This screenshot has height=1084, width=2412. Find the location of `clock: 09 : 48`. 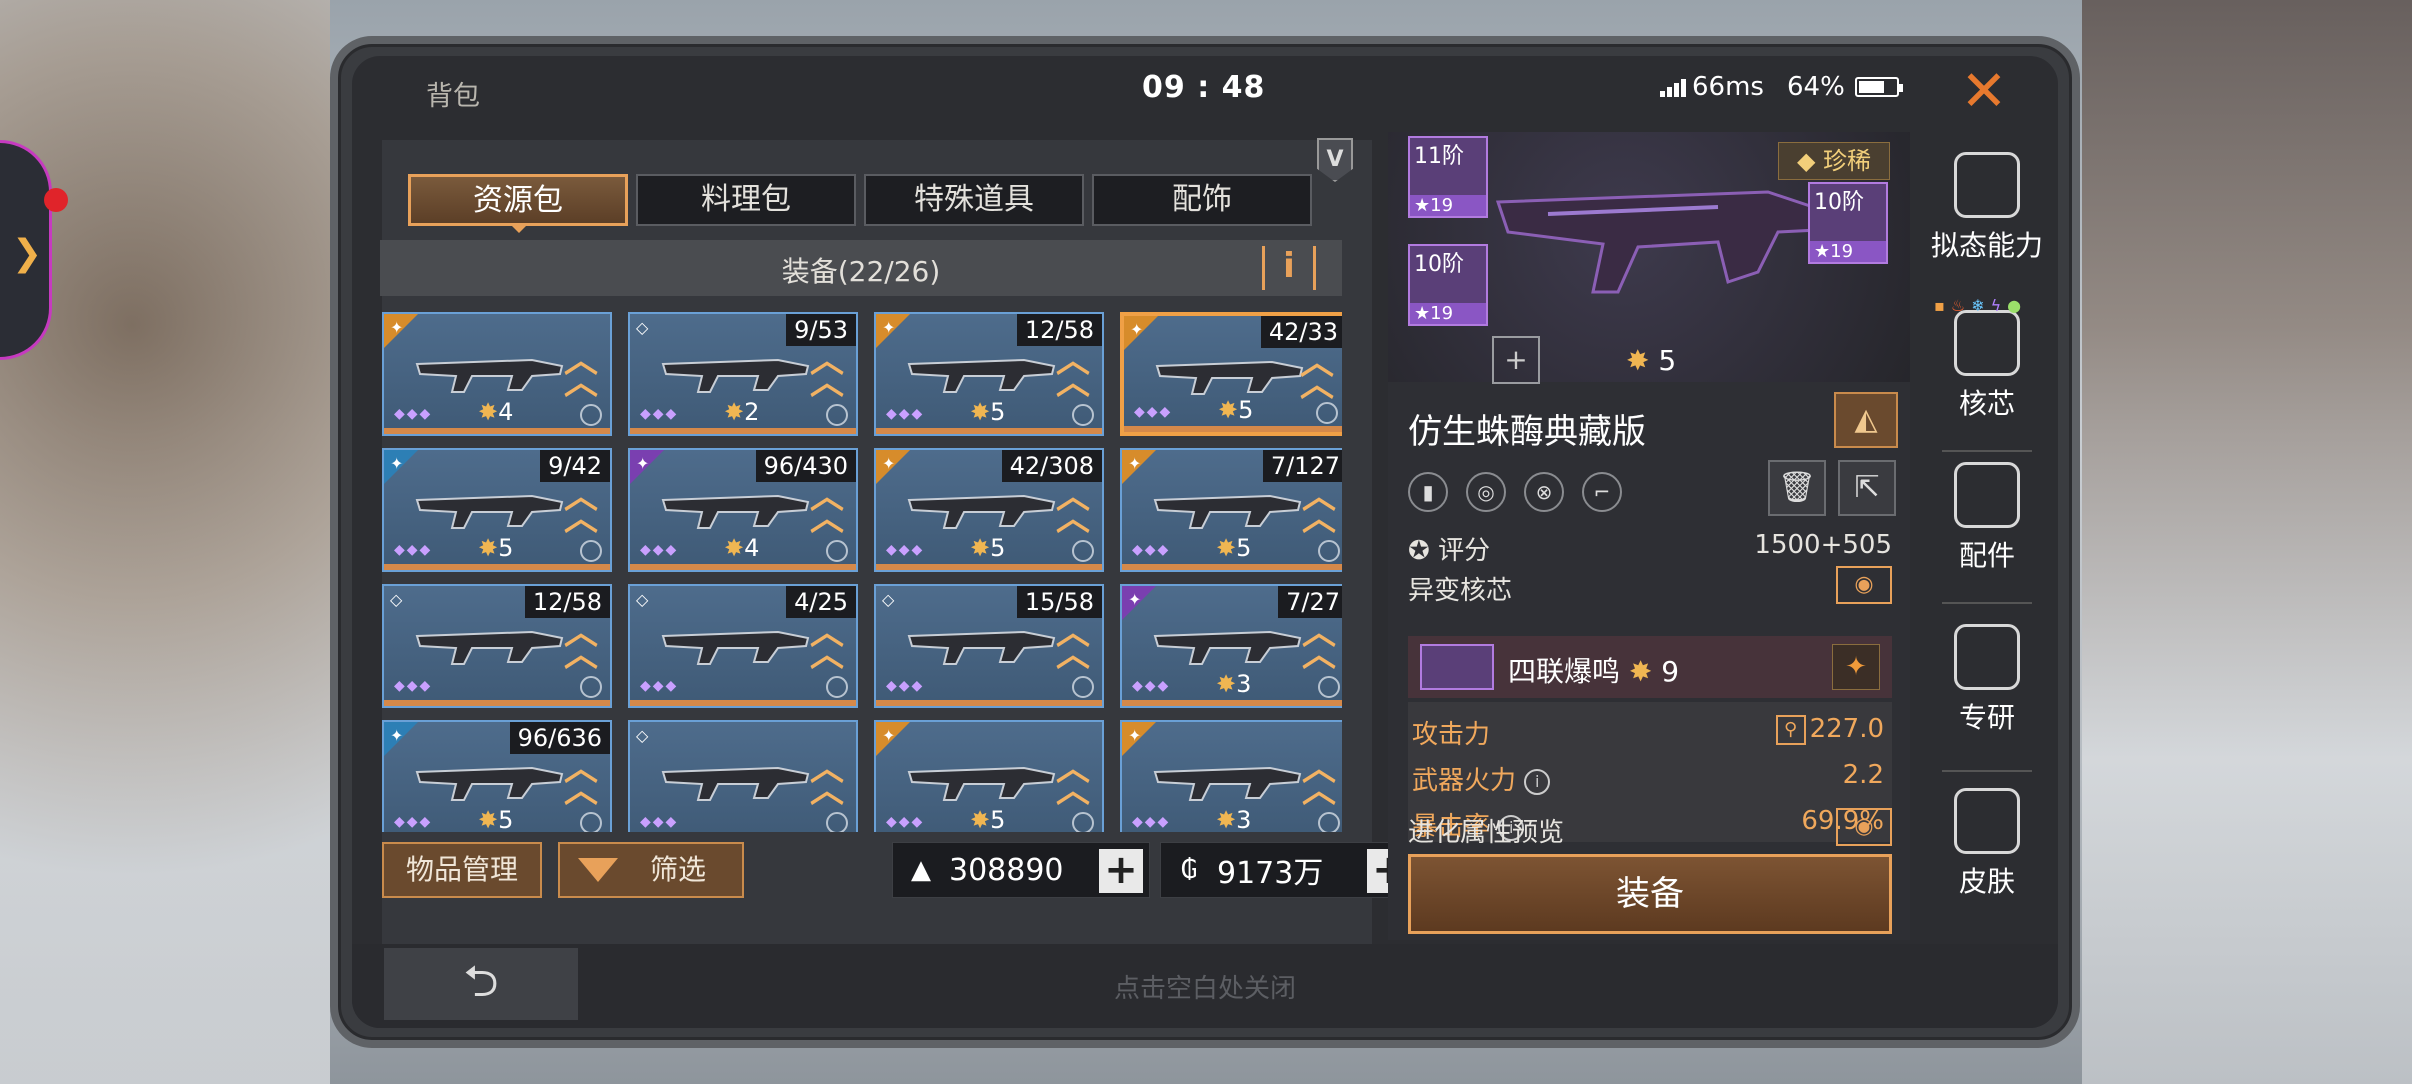

clock: 09 : 48 is located at coordinates (1204, 87).